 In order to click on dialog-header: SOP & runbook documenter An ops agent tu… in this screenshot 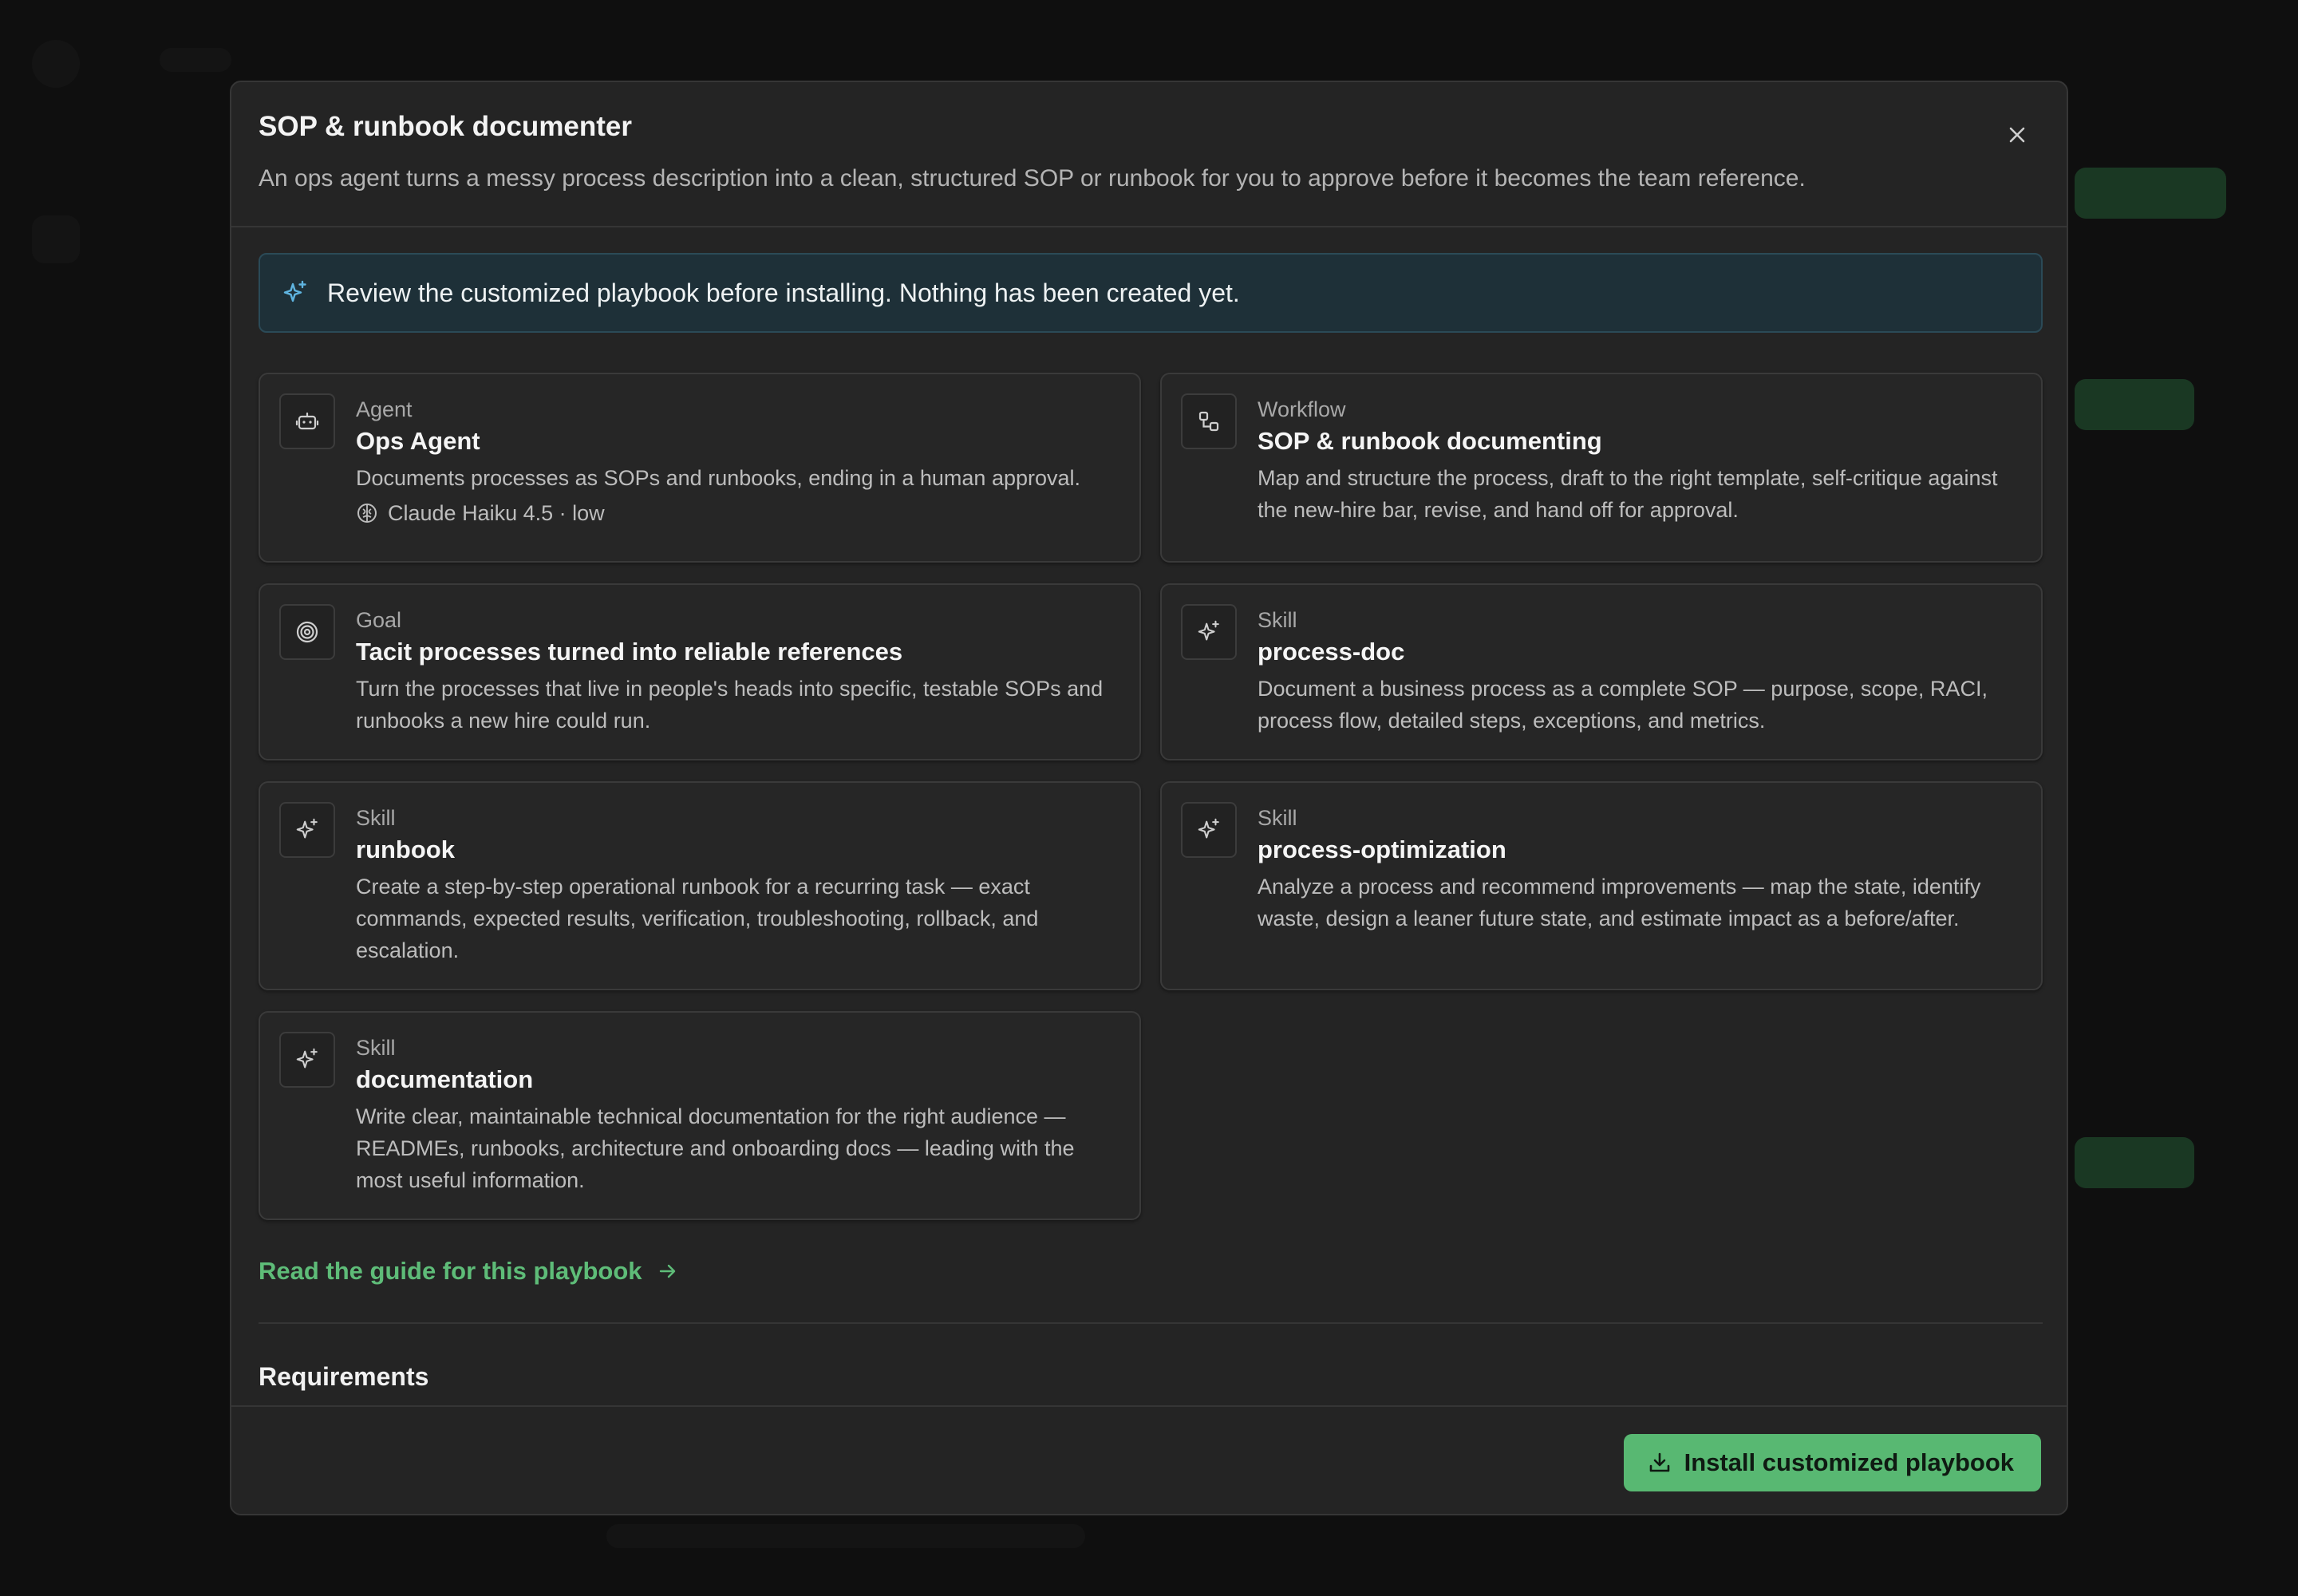, I will do `click(1149, 154)`.